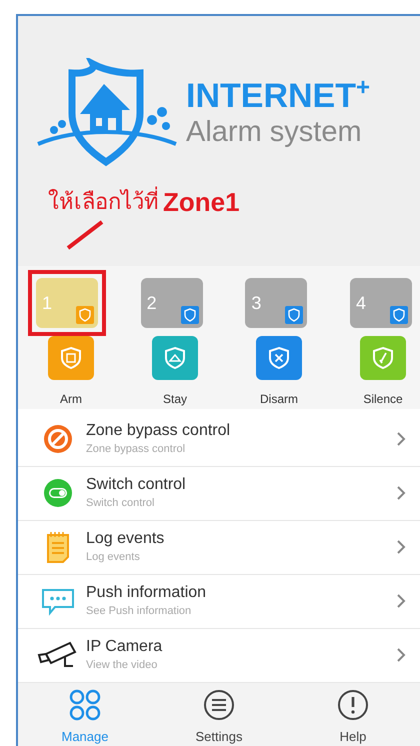 This screenshot has height=746, width=420. Describe the element at coordinates (353, 704) in the screenshot. I see `info-icon` at that location.